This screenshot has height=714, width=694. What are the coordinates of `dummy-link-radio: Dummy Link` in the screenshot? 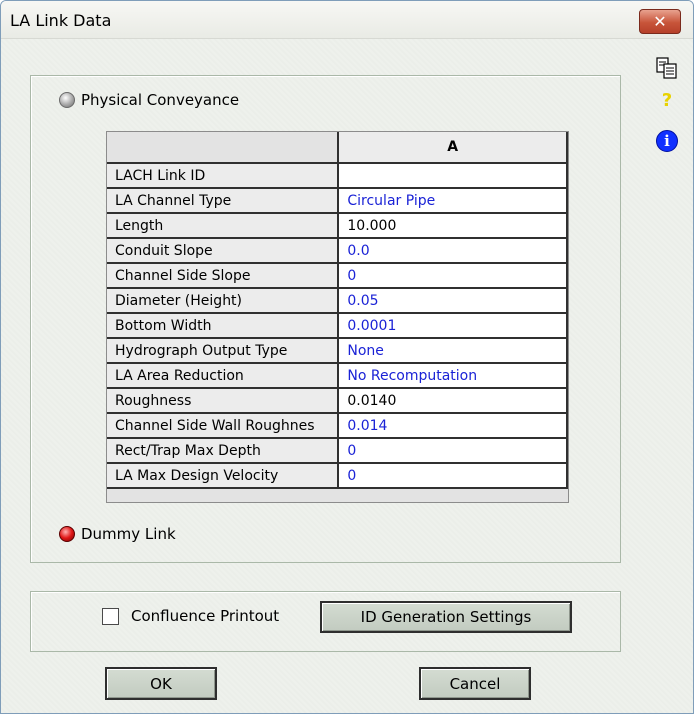 It's located at (117, 534).